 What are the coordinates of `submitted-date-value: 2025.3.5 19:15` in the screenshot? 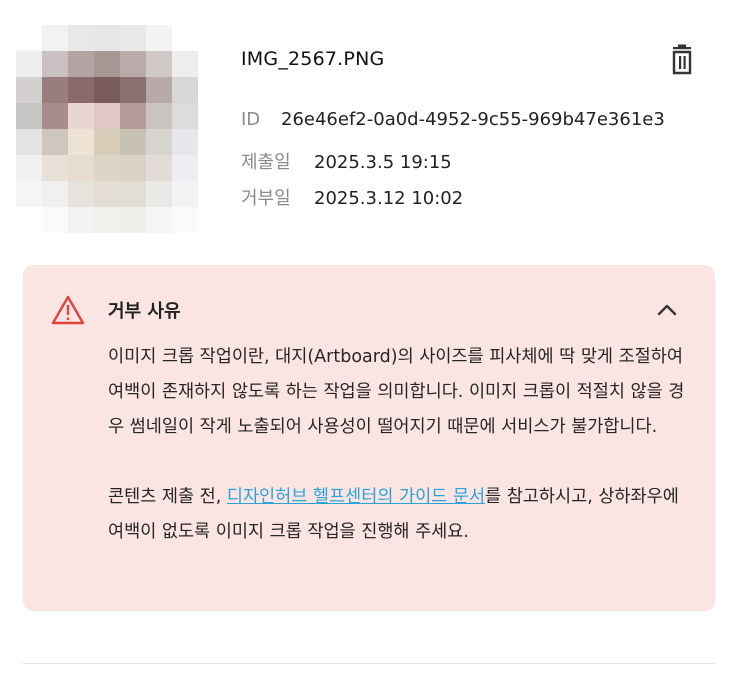 It's located at (383, 162).